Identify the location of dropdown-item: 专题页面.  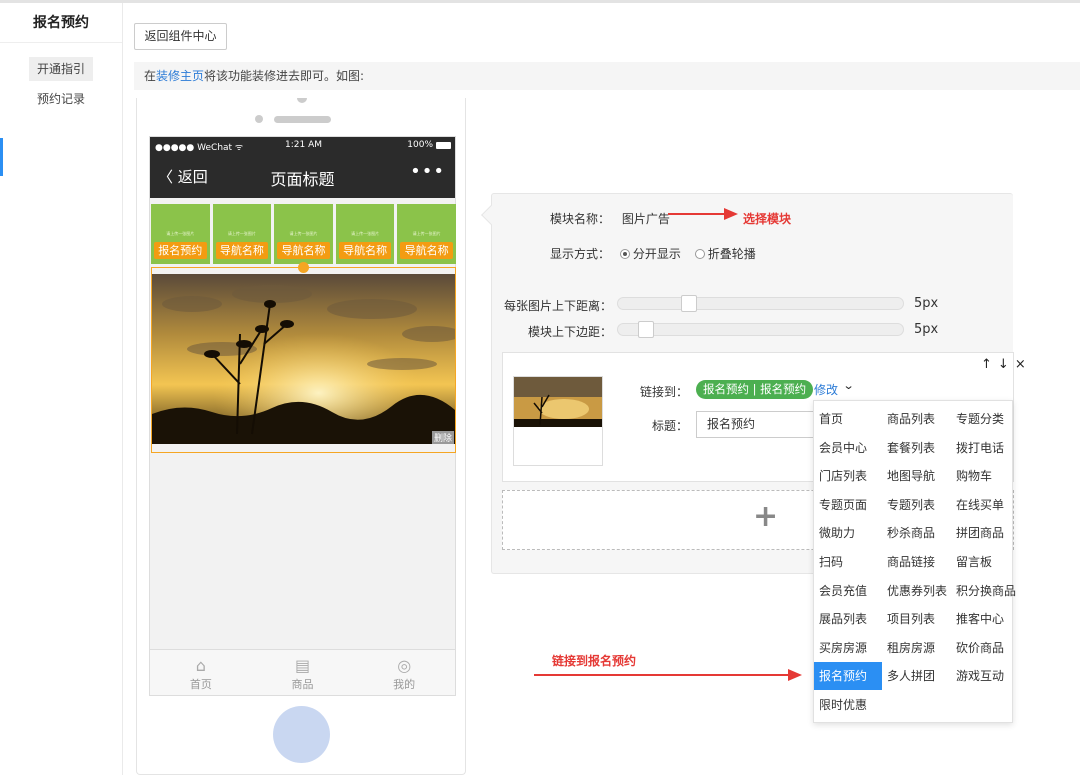
(848, 505).